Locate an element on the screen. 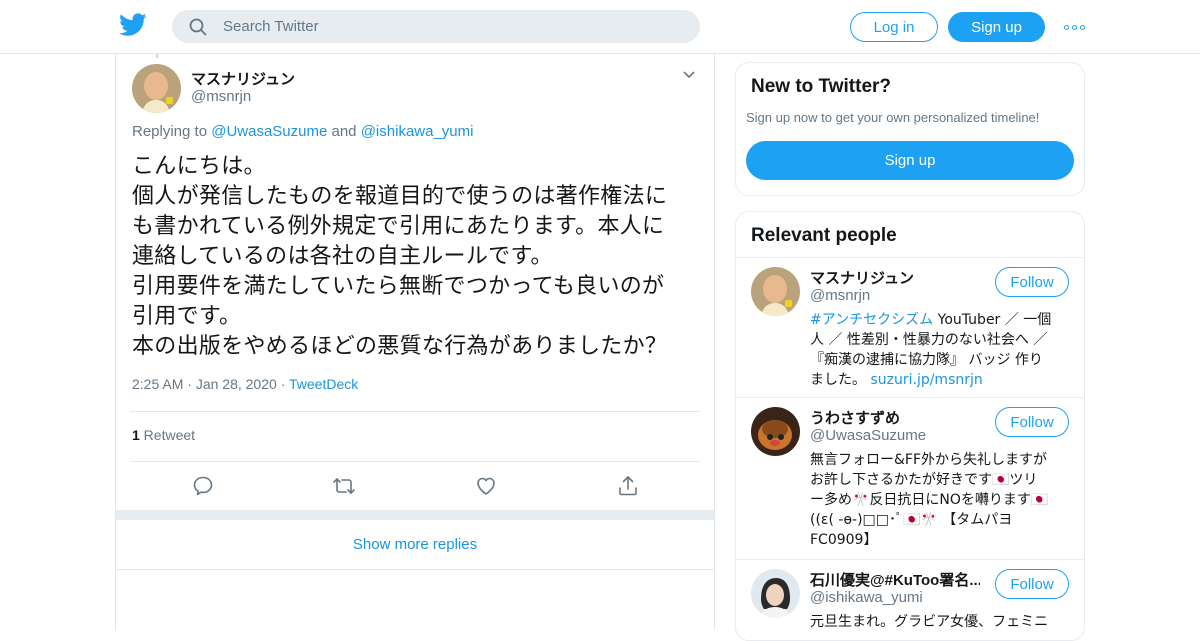 The height and width of the screenshot is (641, 1200). hashtag-link: #アンチセクシズム is located at coordinates (871, 320).